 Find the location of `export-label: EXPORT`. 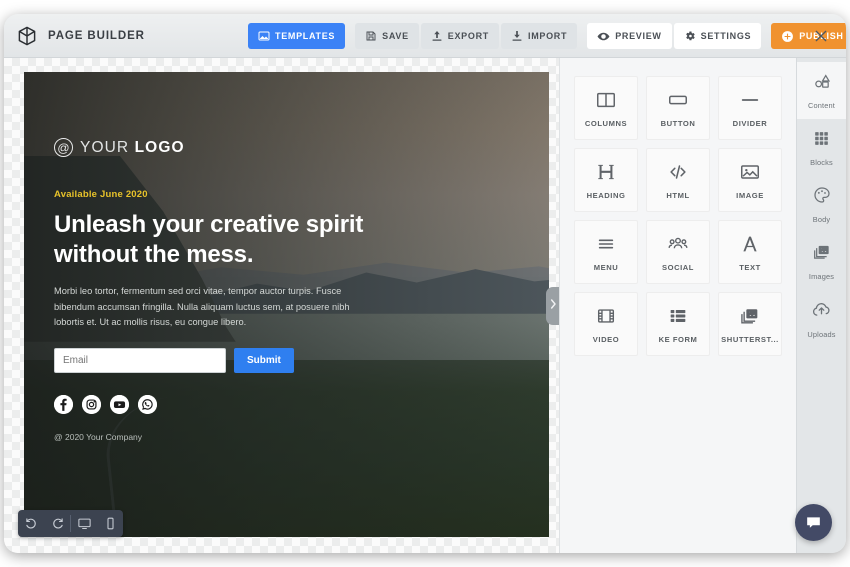

export-label: EXPORT is located at coordinates (468, 36).